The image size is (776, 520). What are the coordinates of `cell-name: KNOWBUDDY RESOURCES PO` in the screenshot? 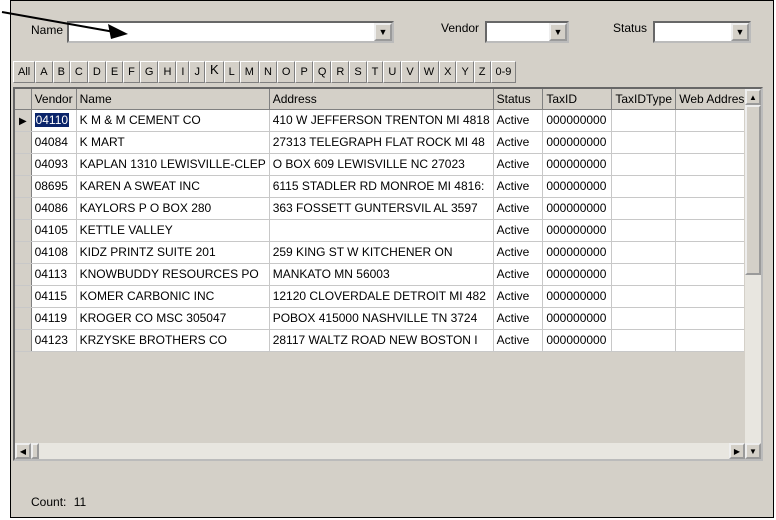 It's located at (173, 274).